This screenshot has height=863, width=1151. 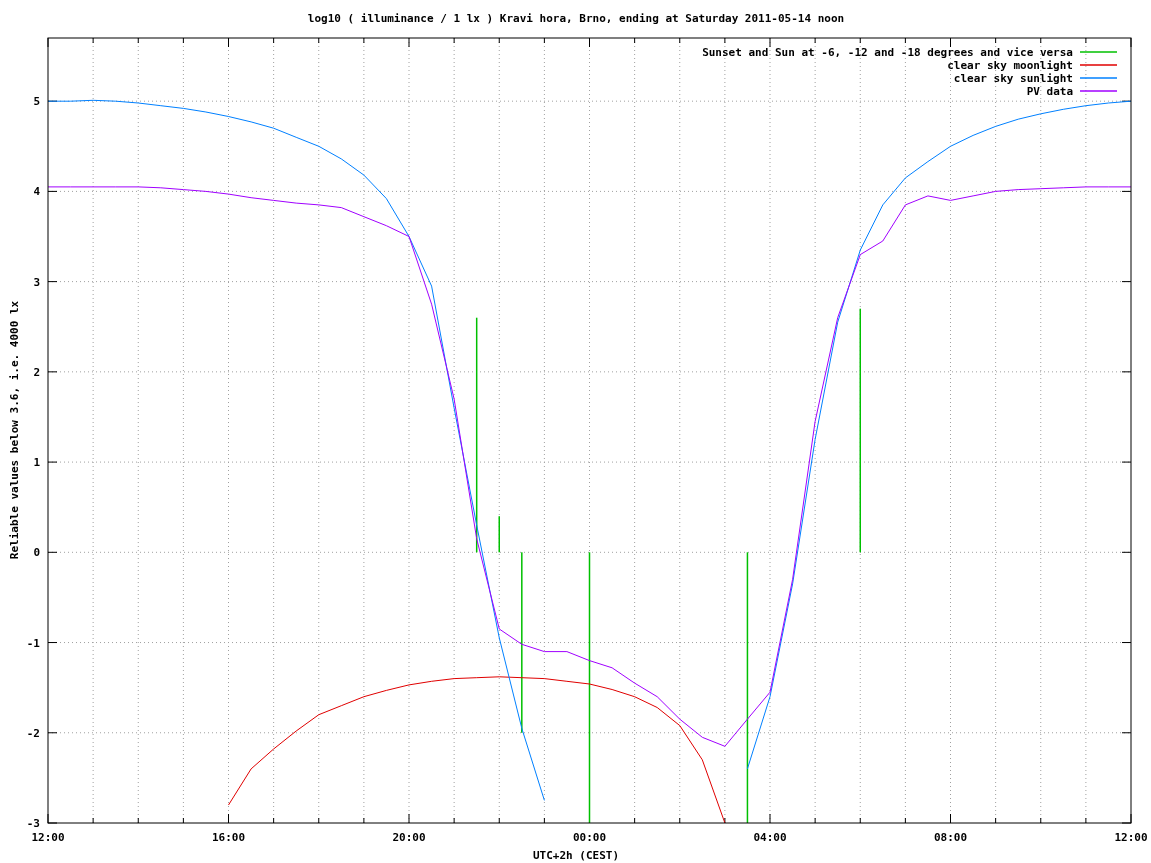 I want to click on axis-label: Reliable values below 3.6, i.e. 4000 lx, so click(x=14, y=430).